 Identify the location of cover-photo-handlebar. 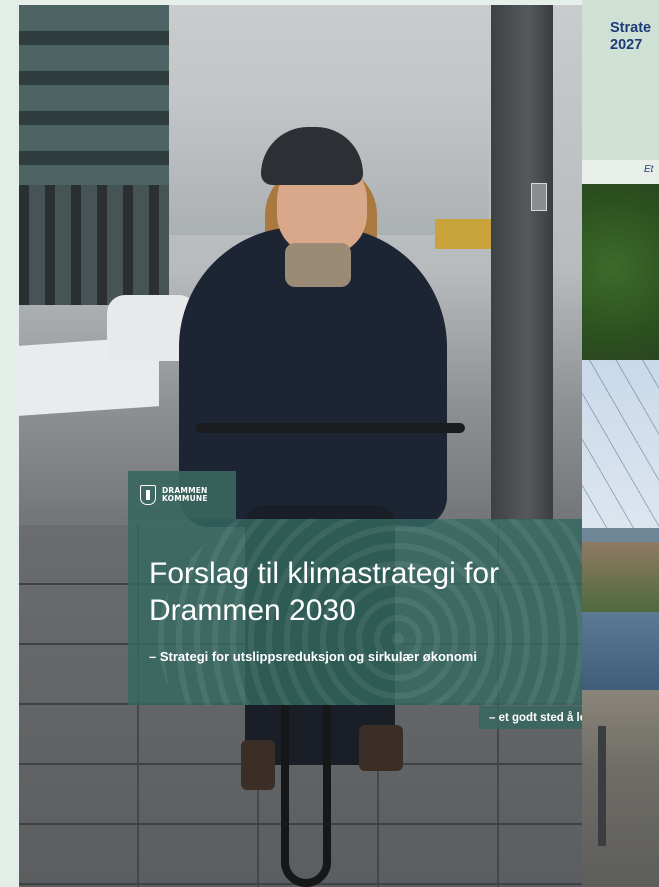
(330, 428).